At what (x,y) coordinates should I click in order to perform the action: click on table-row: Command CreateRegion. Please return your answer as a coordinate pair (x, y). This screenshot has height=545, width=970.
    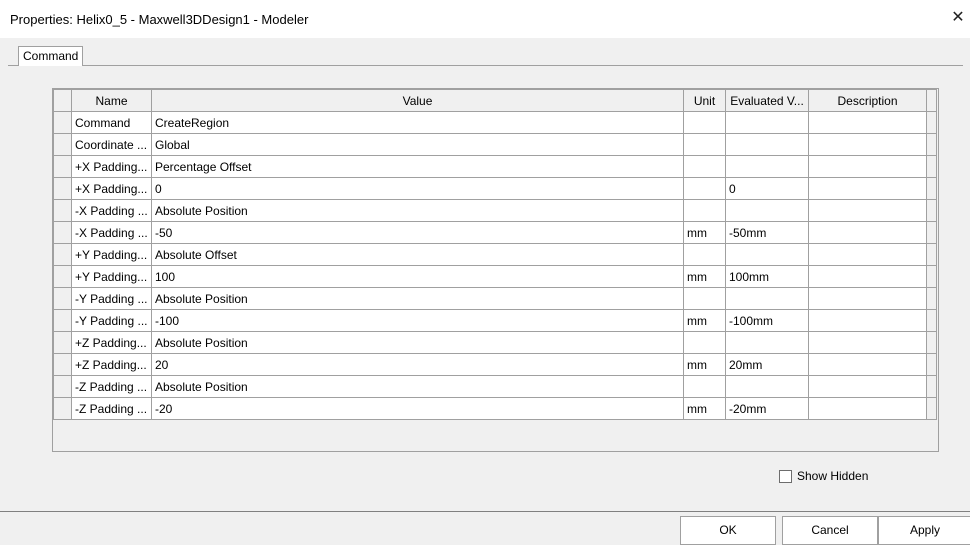
    Looking at the image, I should click on (495, 122).